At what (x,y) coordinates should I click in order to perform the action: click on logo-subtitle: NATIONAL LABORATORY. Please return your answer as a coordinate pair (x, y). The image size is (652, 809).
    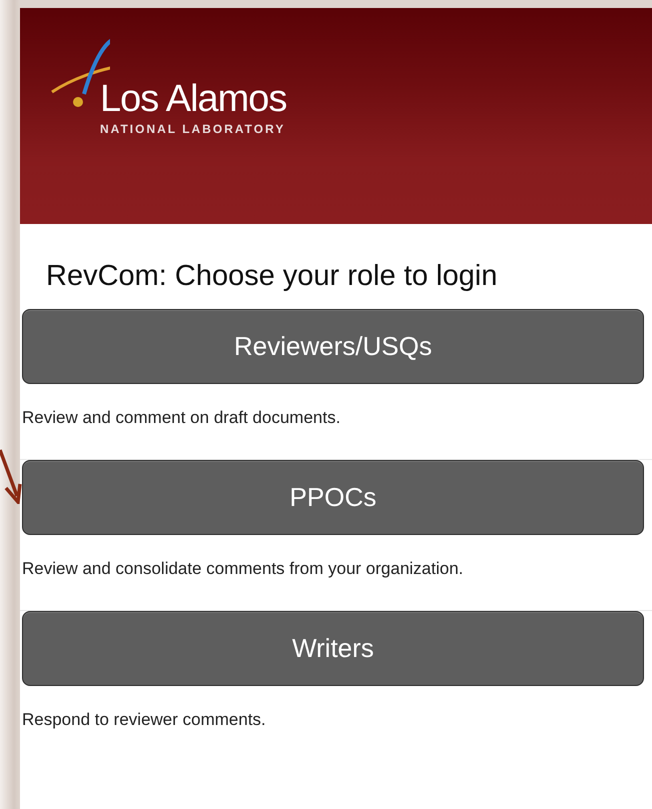
    Looking at the image, I should click on (193, 129).